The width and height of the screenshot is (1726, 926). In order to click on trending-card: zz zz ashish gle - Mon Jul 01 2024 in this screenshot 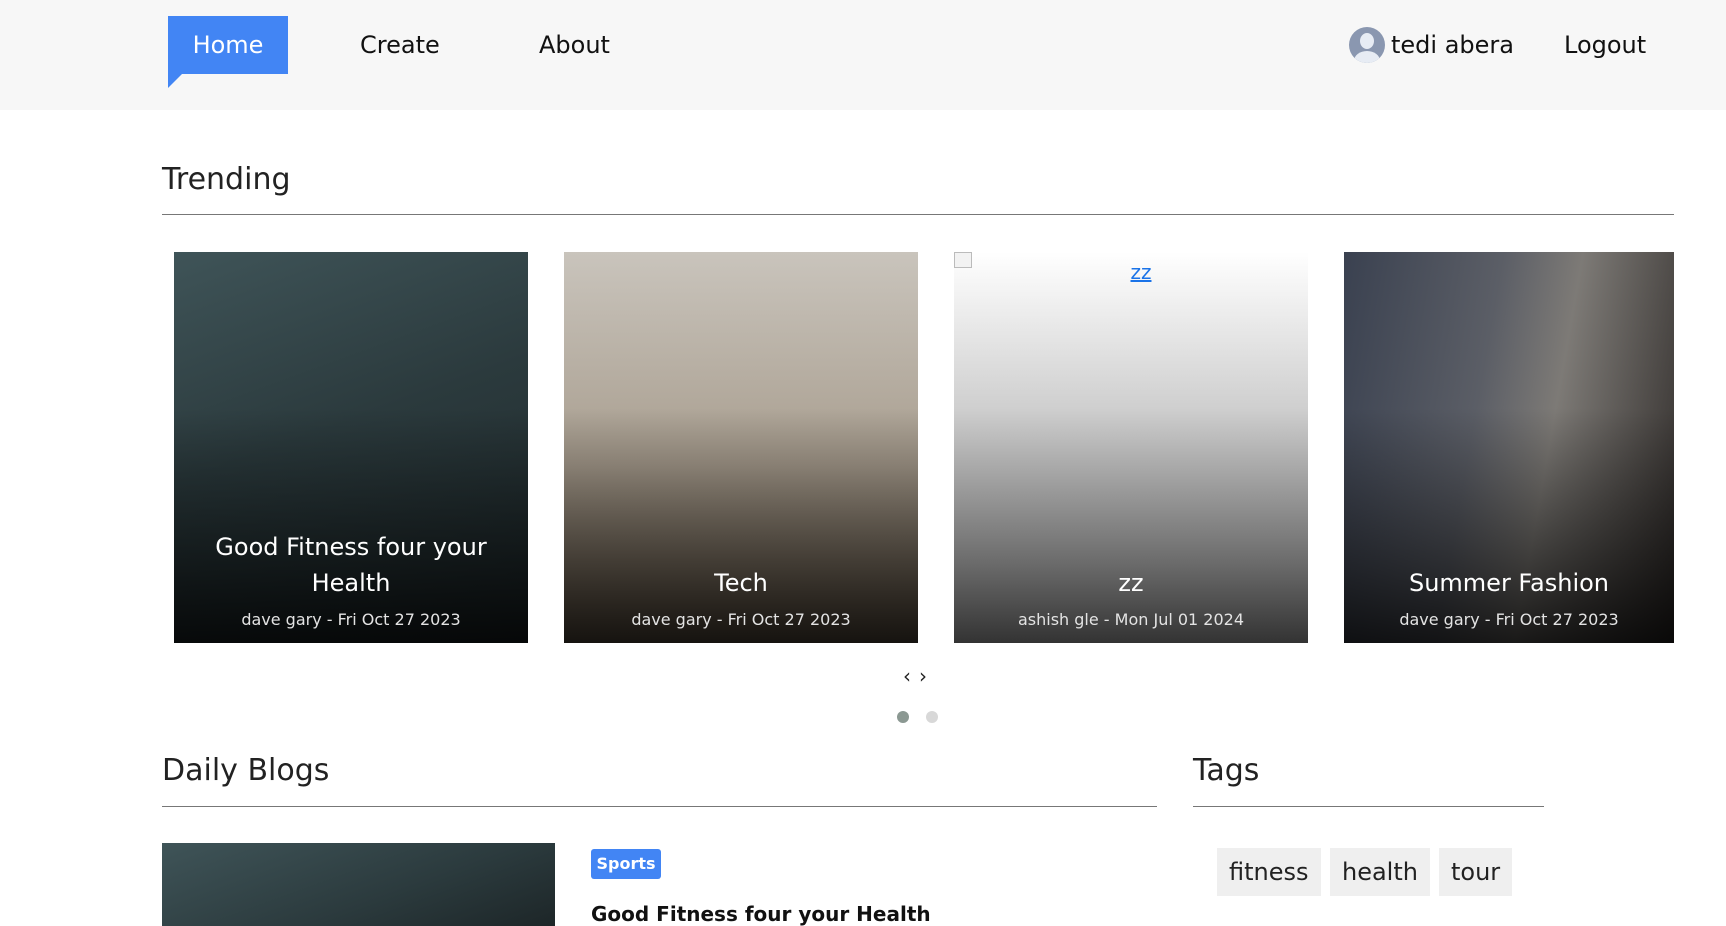, I will do `click(1131, 447)`.